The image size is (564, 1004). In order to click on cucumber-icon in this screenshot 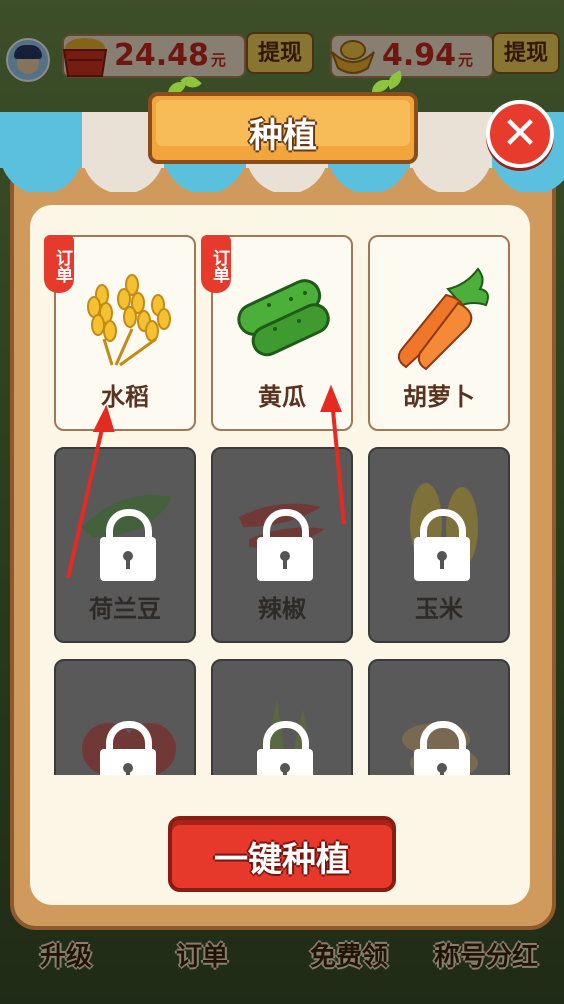, I will do `click(283, 318)`.